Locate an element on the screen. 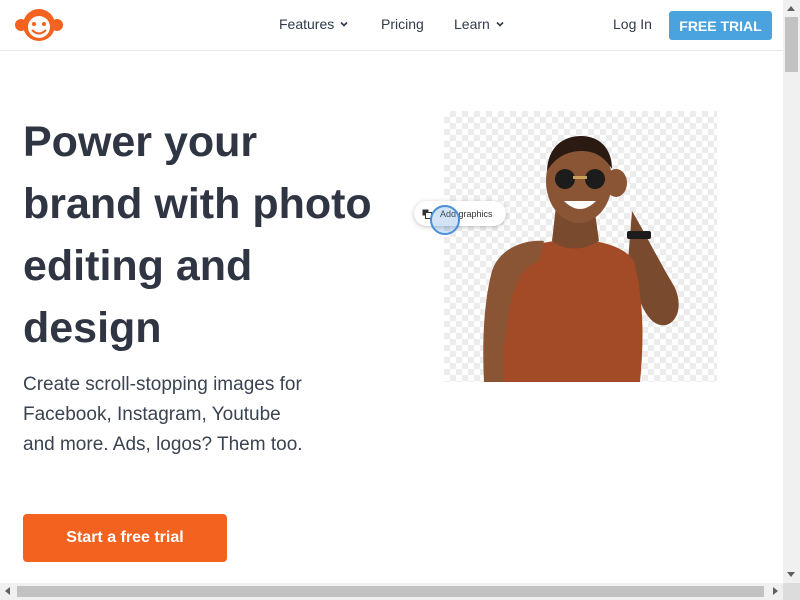  add-graphics-tooltip: Add graphics is located at coordinates (460, 213).